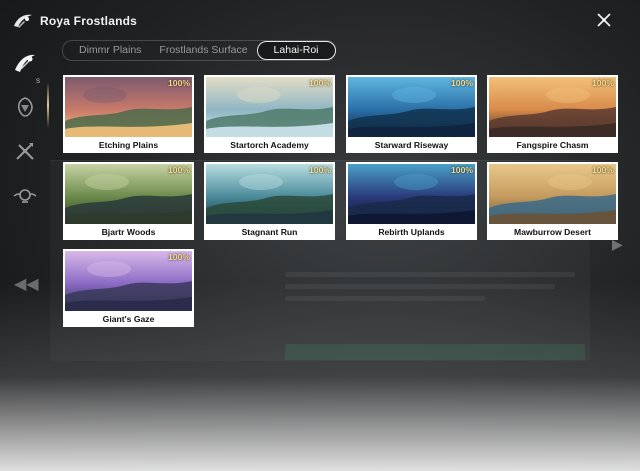  Describe the element at coordinates (269, 114) in the screenshot. I see `location-card: 100% Startorch Academy` at that location.